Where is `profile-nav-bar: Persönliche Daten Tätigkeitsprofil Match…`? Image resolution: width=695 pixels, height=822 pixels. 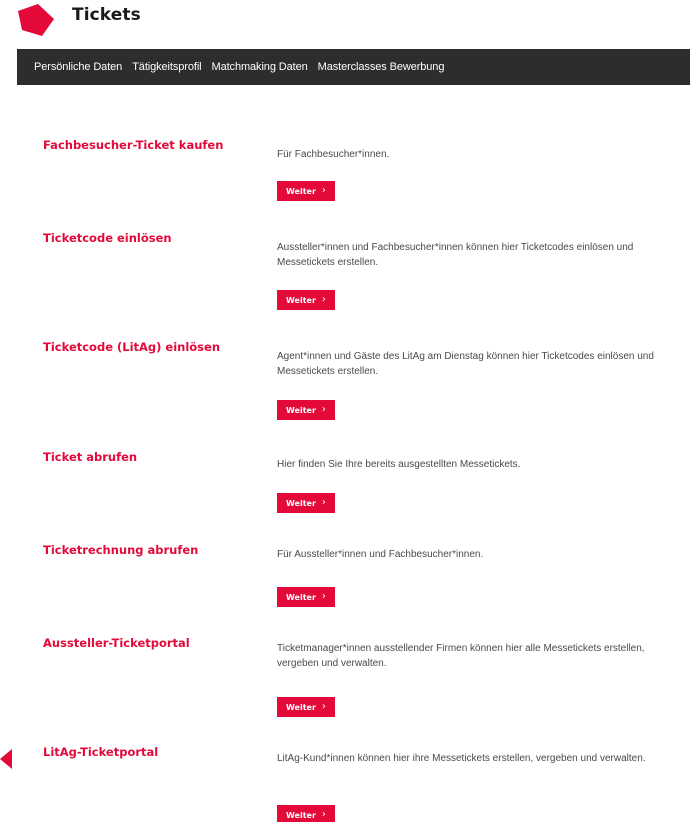
profile-nav-bar: Persönliche Daten Tätigkeitsprofil Match… is located at coordinates (353, 67).